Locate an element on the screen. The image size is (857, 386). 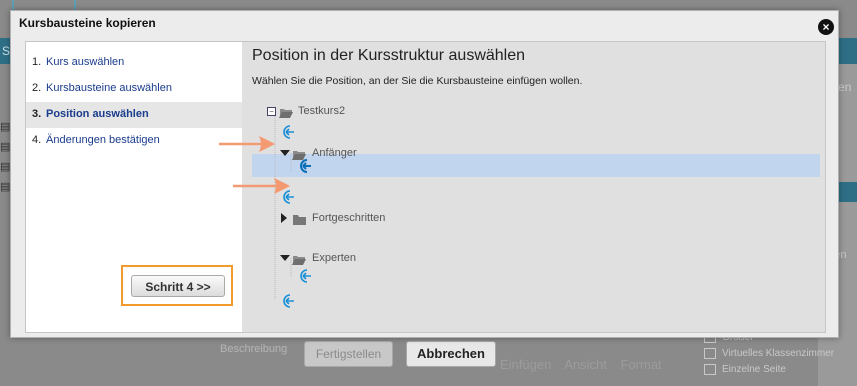
step-label: Position auswählen is located at coordinates (97, 114).